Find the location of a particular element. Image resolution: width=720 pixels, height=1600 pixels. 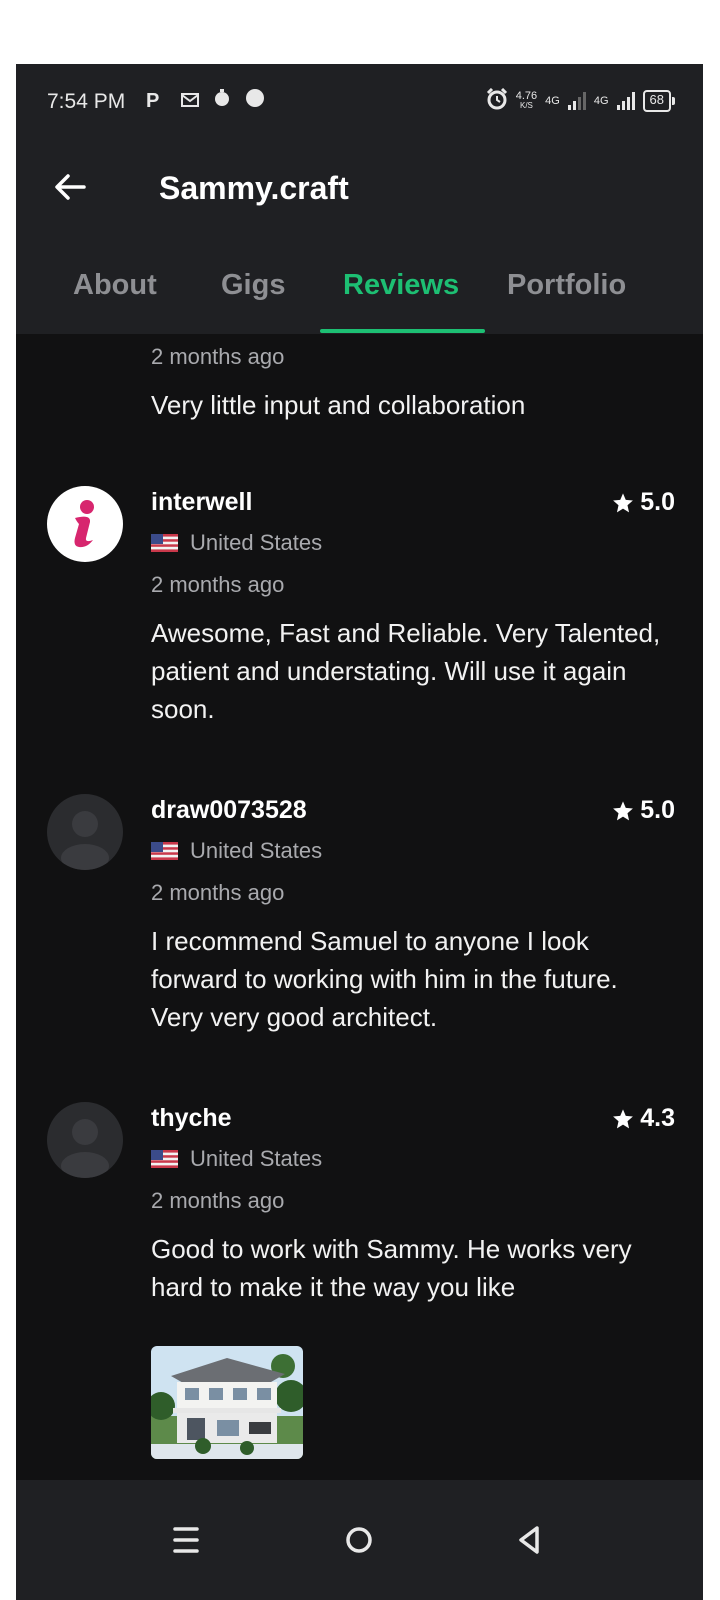

active-tab-indicator is located at coordinates (402, 331).